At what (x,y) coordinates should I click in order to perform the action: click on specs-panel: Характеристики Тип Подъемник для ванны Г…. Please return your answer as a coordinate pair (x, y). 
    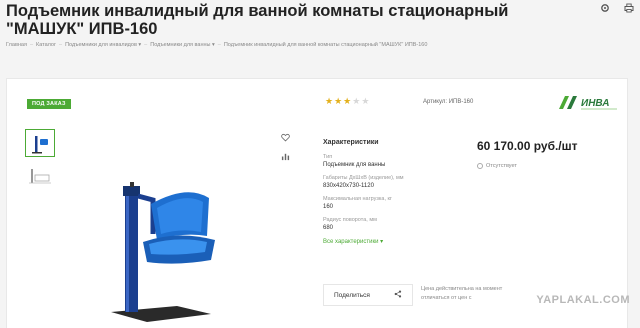
    Looking at the image, I should click on (383, 192).